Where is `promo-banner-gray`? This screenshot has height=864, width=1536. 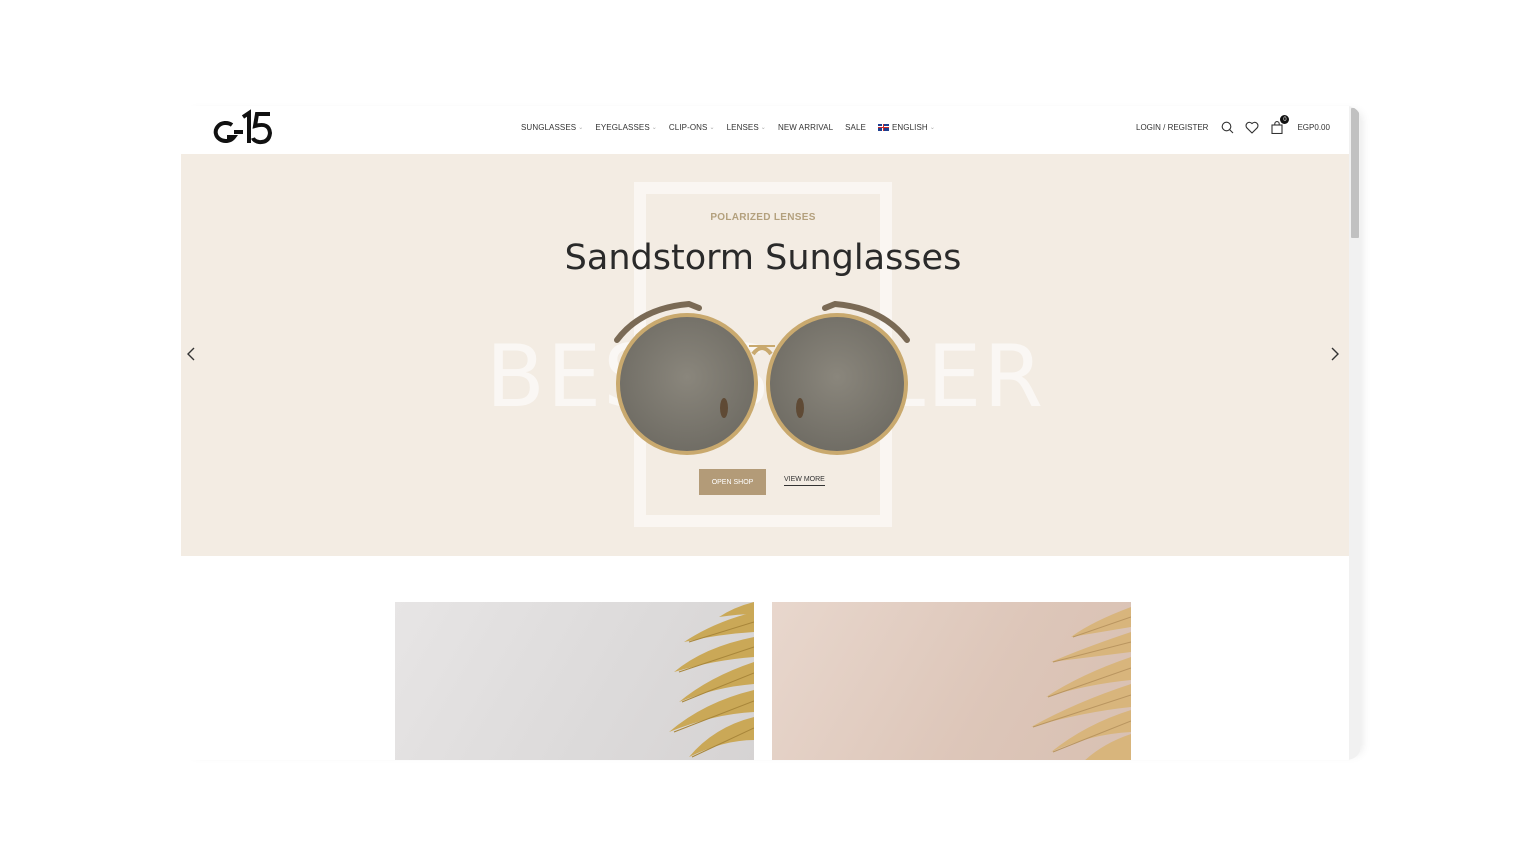 promo-banner-gray is located at coordinates (574, 681).